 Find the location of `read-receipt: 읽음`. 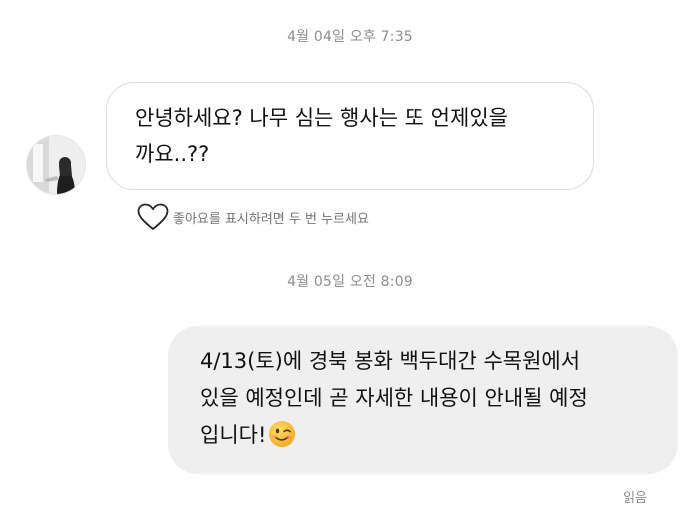

read-receipt: 읽음 is located at coordinates (635, 498).